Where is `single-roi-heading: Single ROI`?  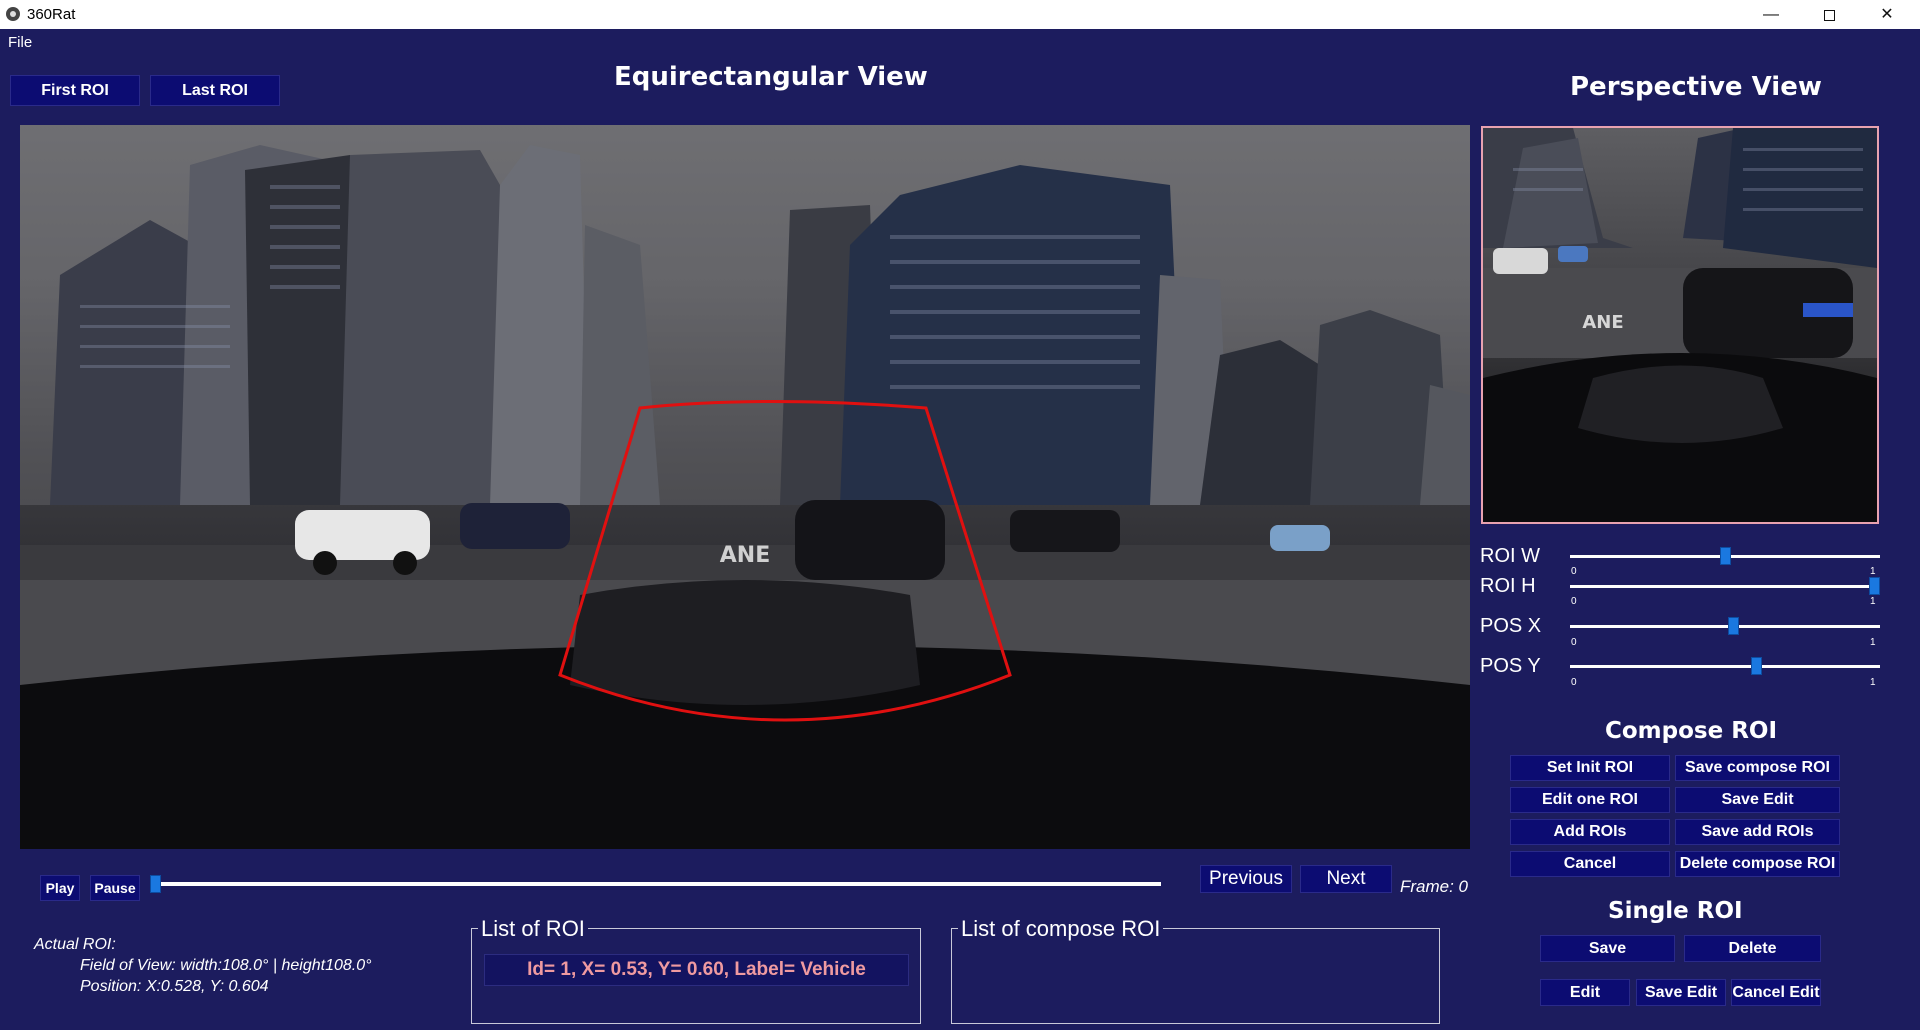
single-roi-heading: Single ROI is located at coordinates (1675, 911).